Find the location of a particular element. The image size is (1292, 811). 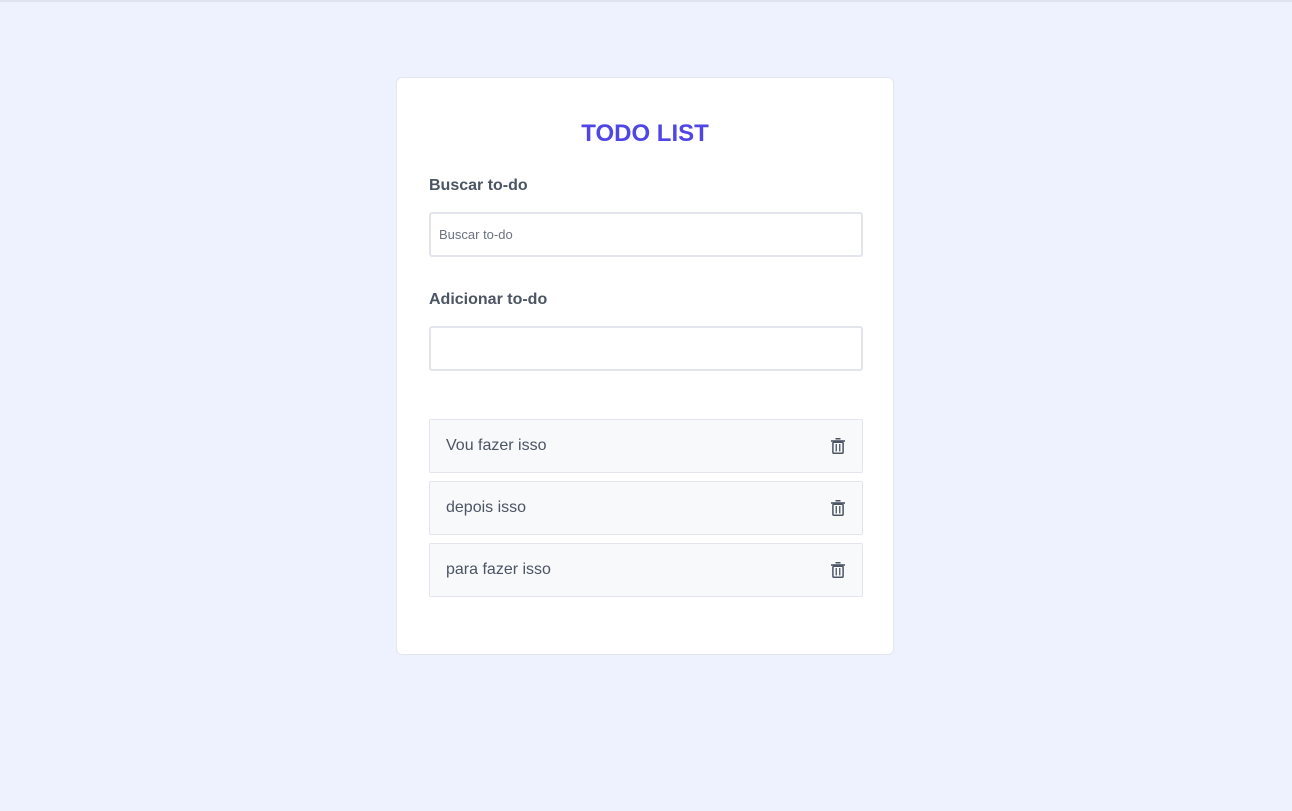

todo-item: depois isso is located at coordinates (646, 508).